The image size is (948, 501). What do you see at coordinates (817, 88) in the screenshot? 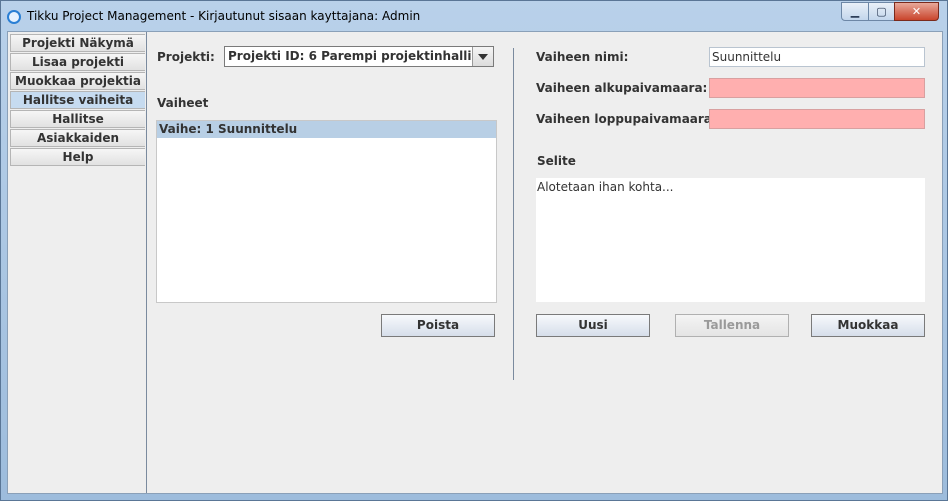
I see `start-date-field` at bounding box center [817, 88].